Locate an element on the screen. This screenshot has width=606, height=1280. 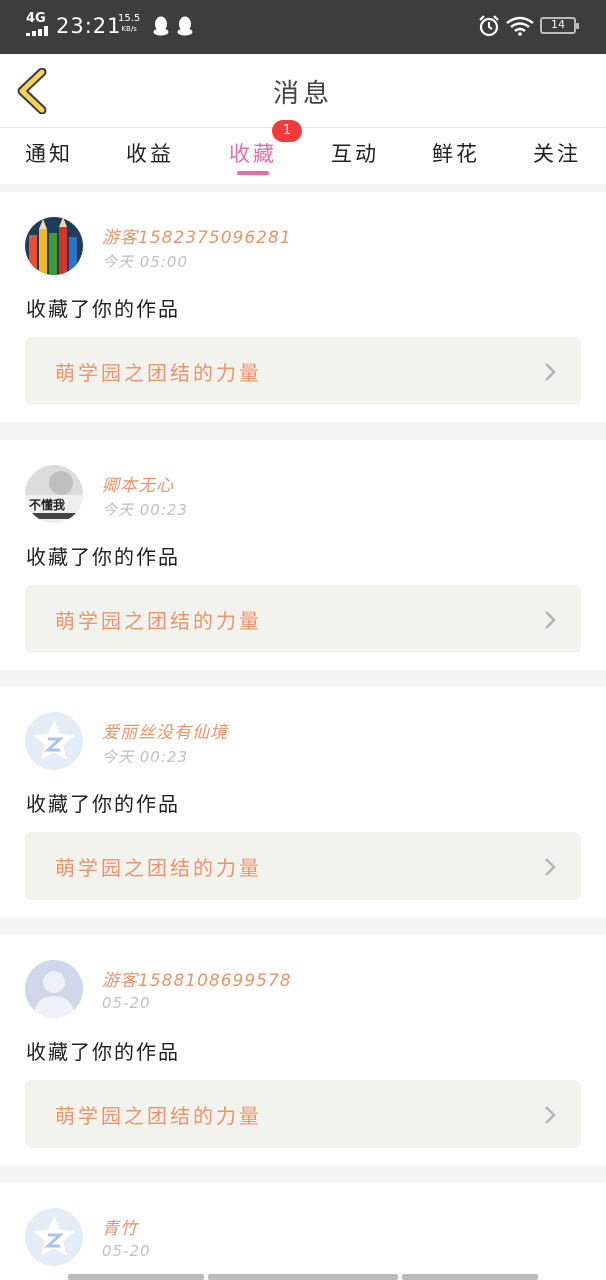
page-title: 消息 is located at coordinates (302, 94).